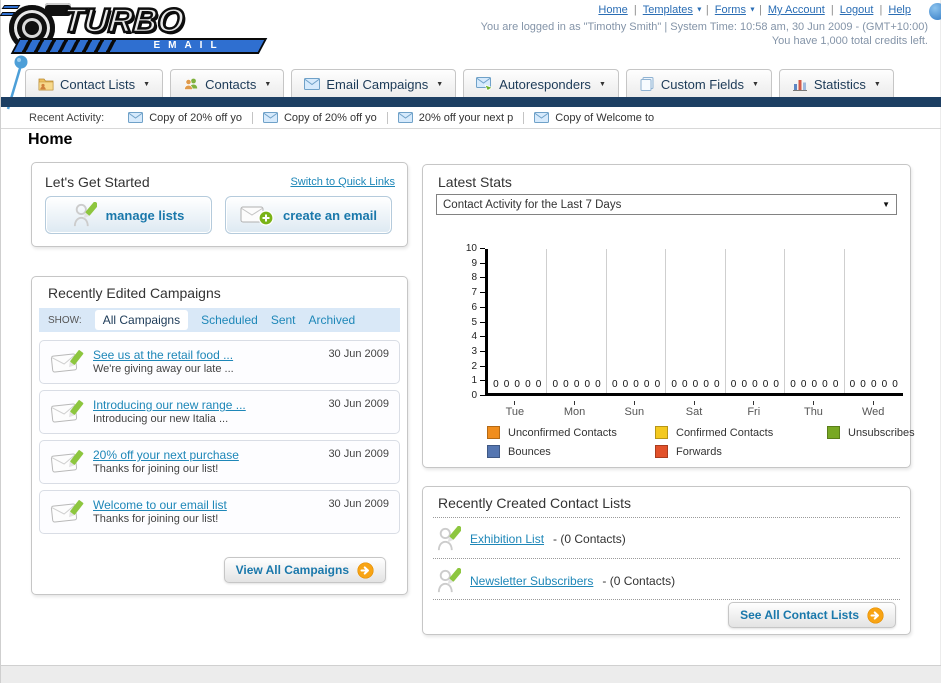  Describe the element at coordinates (332, 320) in the screenshot. I see `filter-archived: Archived` at that location.